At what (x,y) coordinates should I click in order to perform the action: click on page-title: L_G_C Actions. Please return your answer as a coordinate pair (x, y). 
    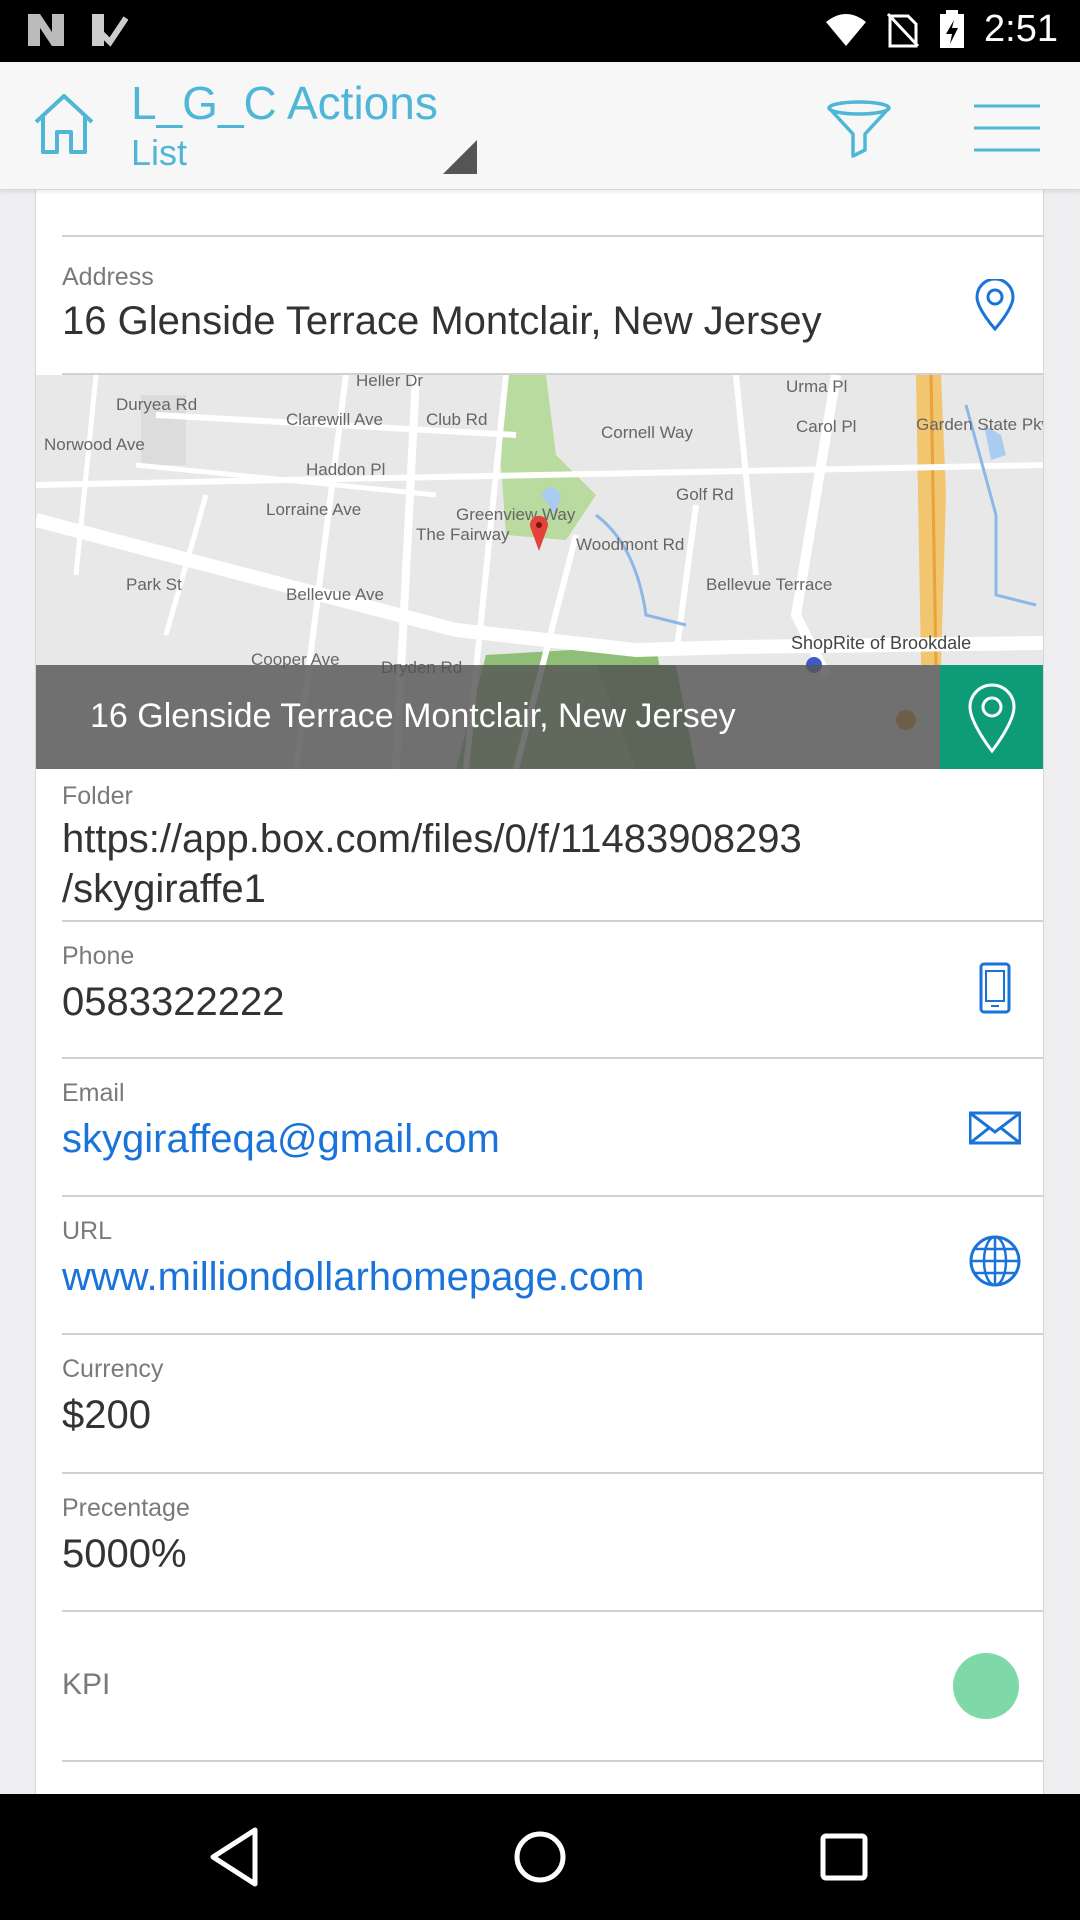
    Looking at the image, I should click on (284, 103).